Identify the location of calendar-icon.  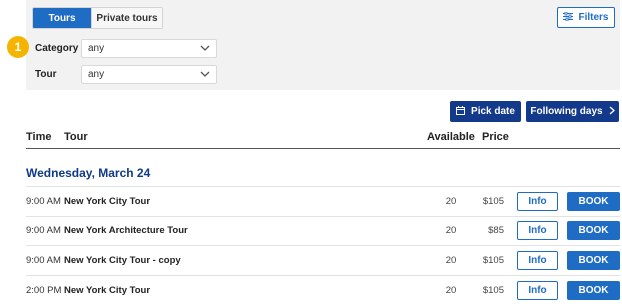
(461, 111).